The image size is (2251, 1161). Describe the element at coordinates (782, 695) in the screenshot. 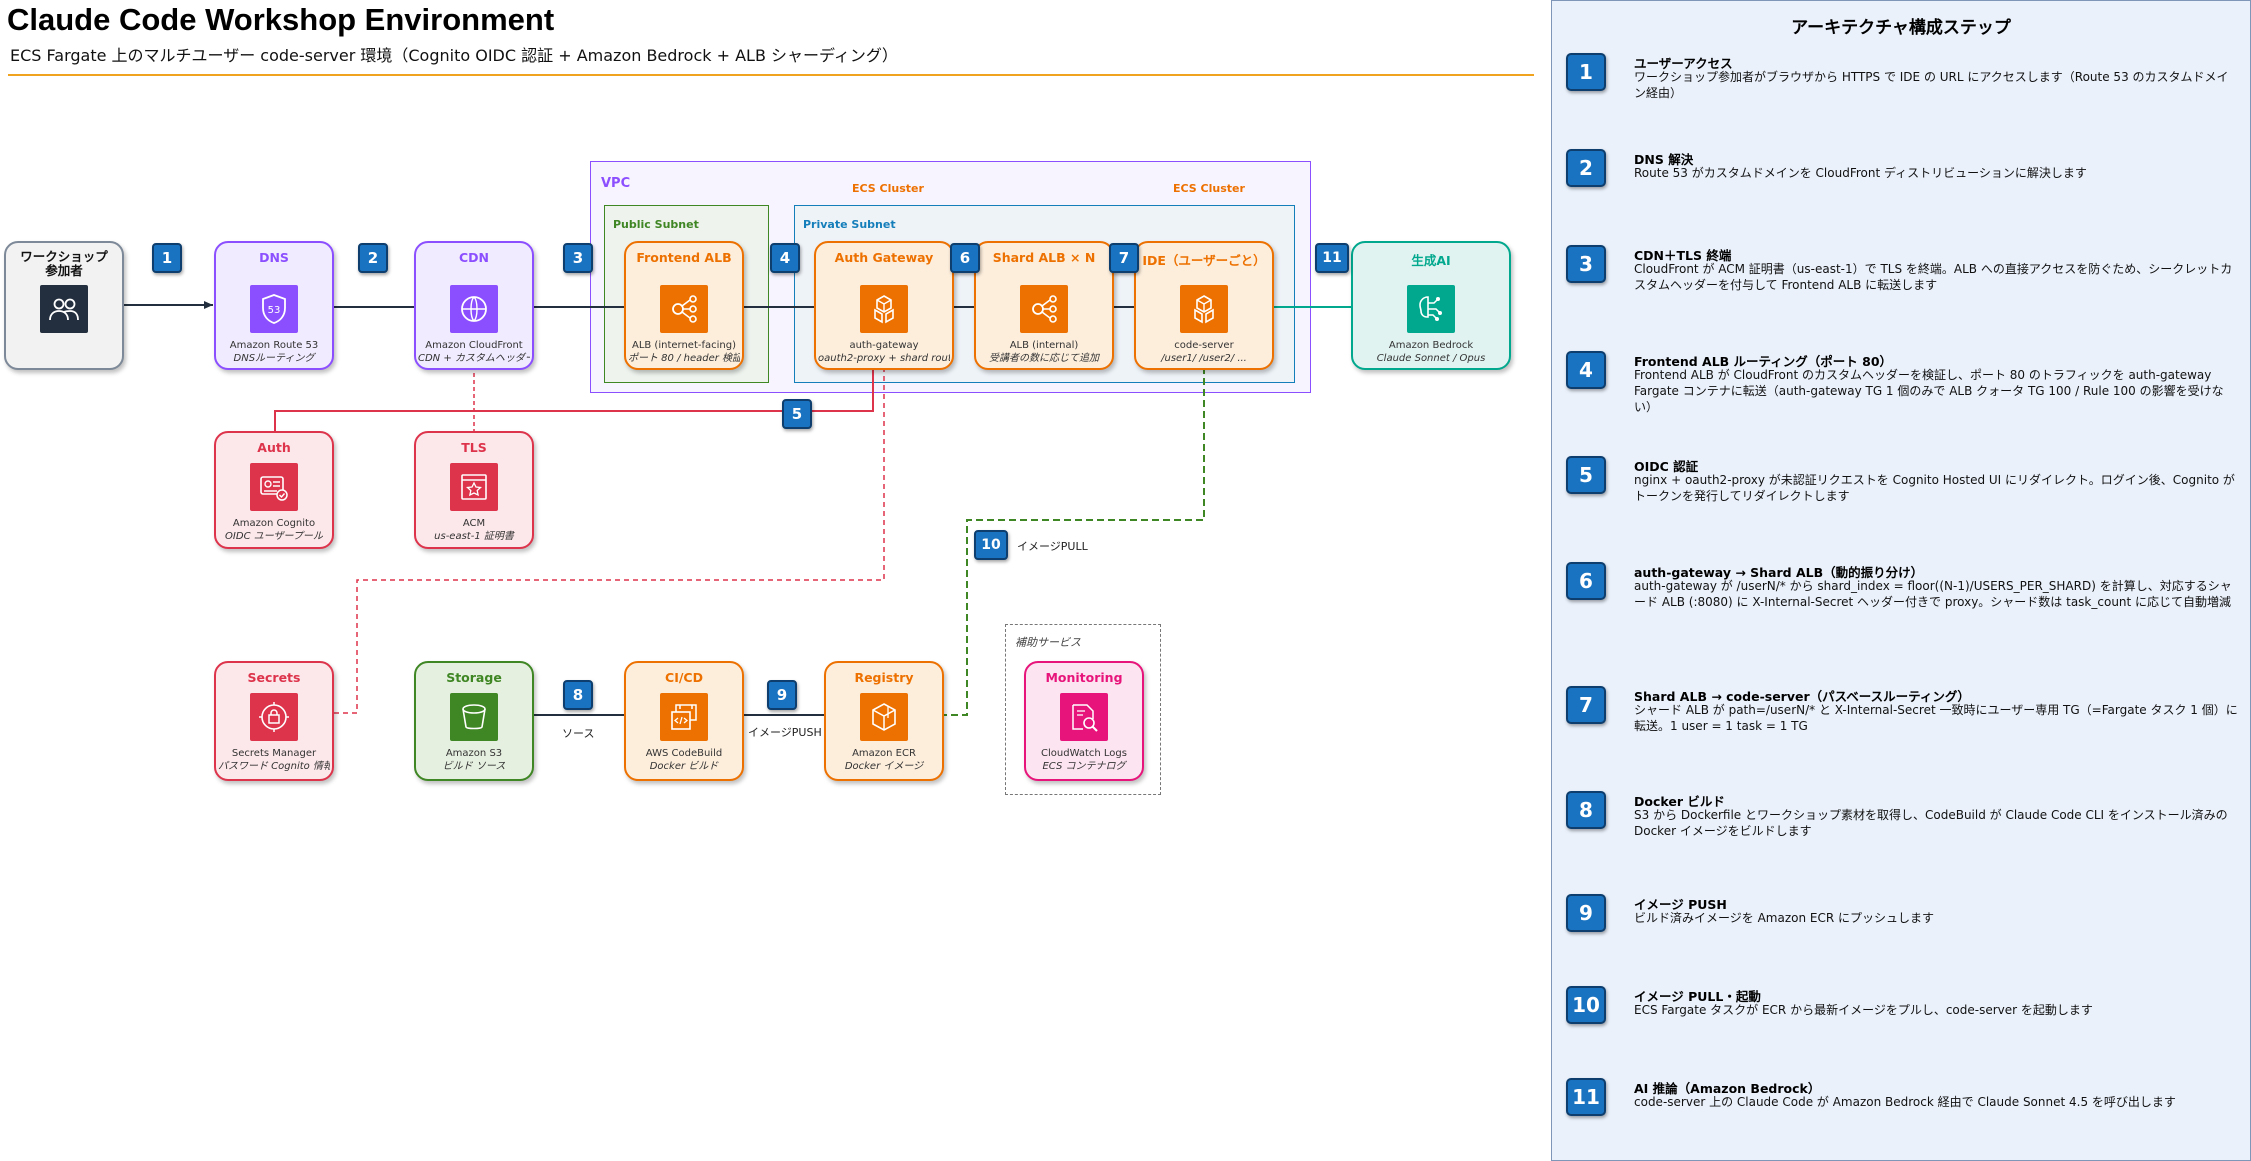

I see `flow-step-badge: 9` at that location.